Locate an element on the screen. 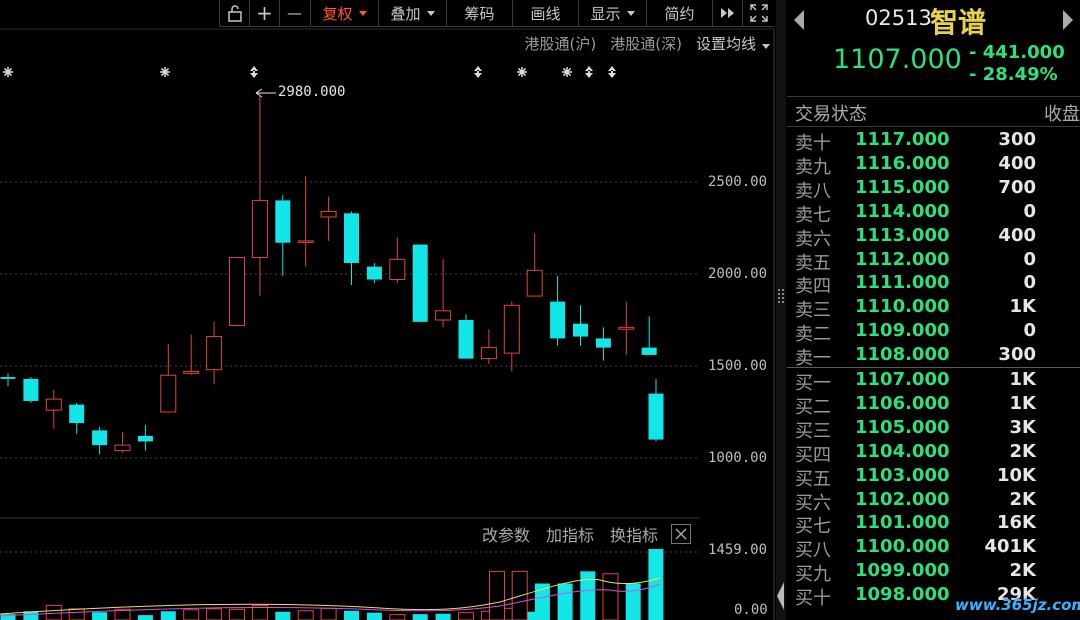  bid-volume: 401K is located at coordinates (1010, 547).